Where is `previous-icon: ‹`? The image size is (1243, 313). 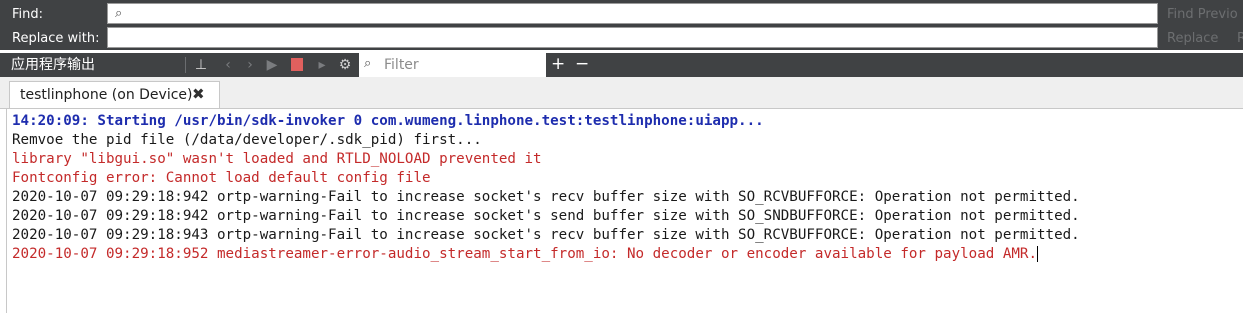
previous-icon: ‹ is located at coordinates (228, 65).